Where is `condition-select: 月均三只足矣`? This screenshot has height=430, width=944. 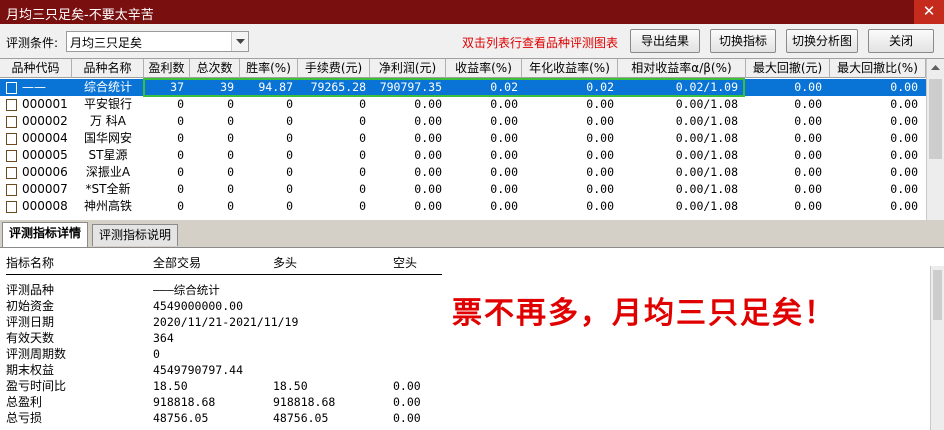
condition-select: 月均三只足矣 is located at coordinates (157, 41).